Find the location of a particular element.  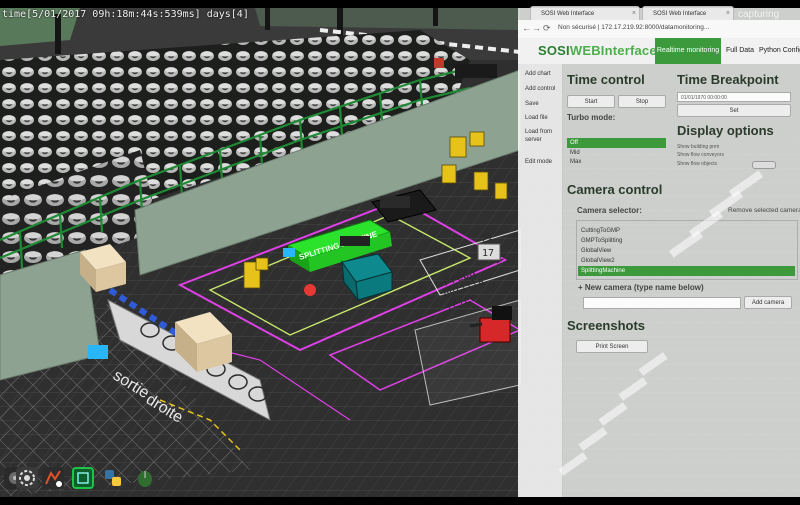

dark-block is located at coordinates (476, 71).